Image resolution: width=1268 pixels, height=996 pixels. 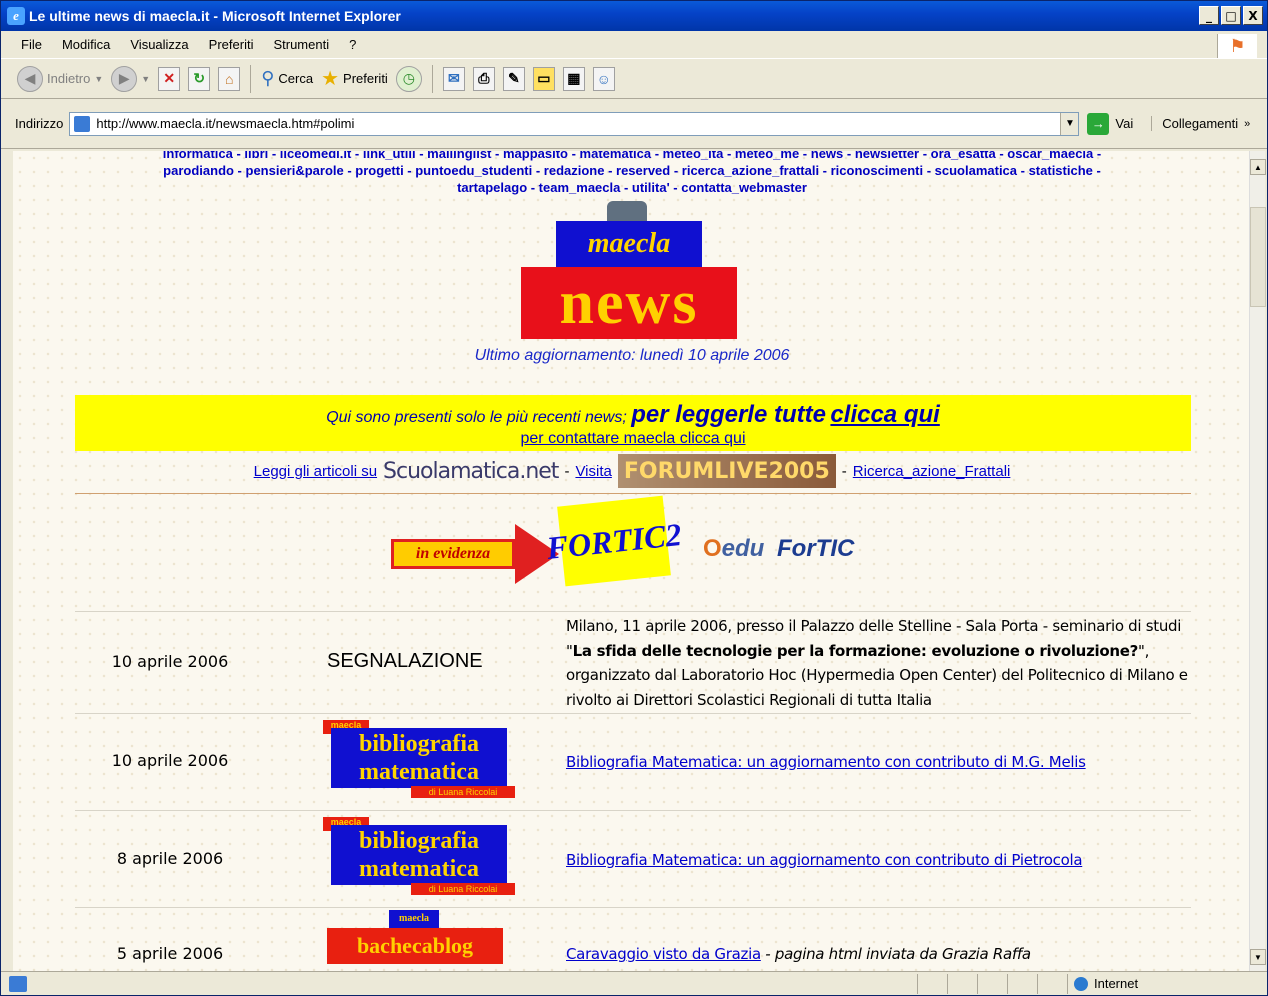 What do you see at coordinates (593, 471) in the screenshot?
I see `visita-link: Visita` at bounding box center [593, 471].